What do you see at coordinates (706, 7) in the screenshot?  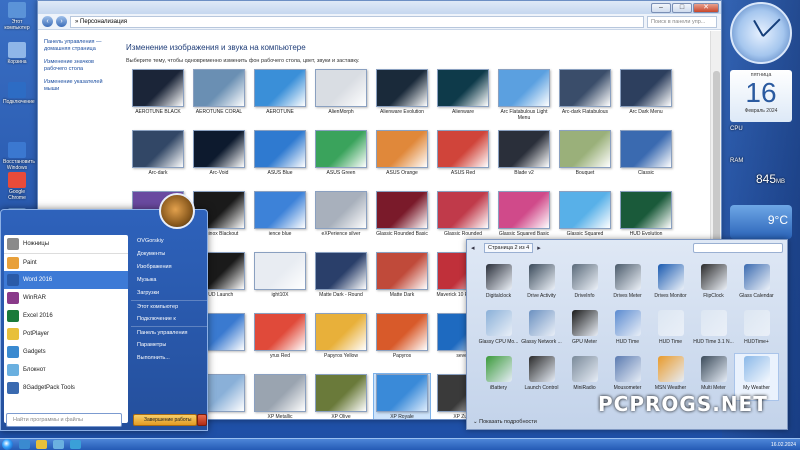 I see `close-button: ✕` at bounding box center [706, 7].